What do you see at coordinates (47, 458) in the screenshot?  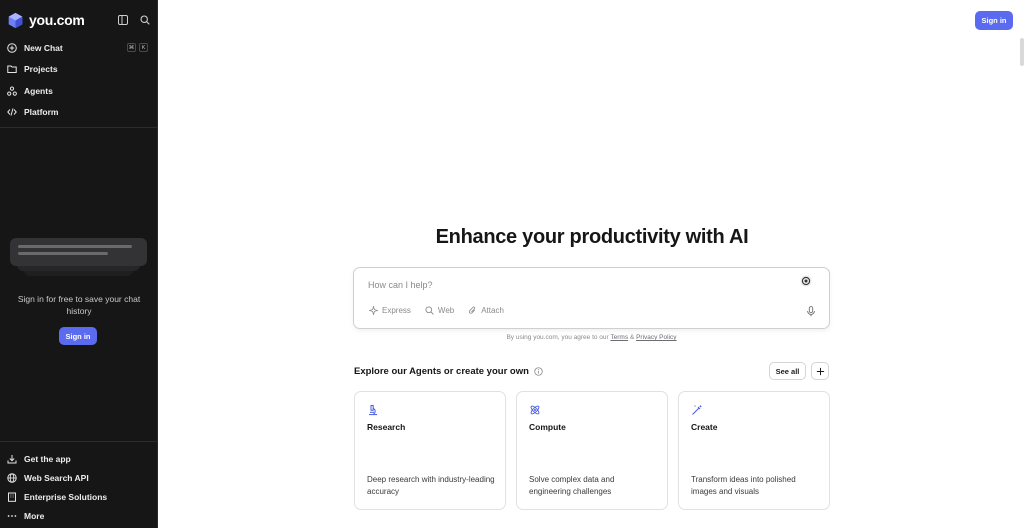 I see `sidebar-item-label: Get the app` at bounding box center [47, 458].